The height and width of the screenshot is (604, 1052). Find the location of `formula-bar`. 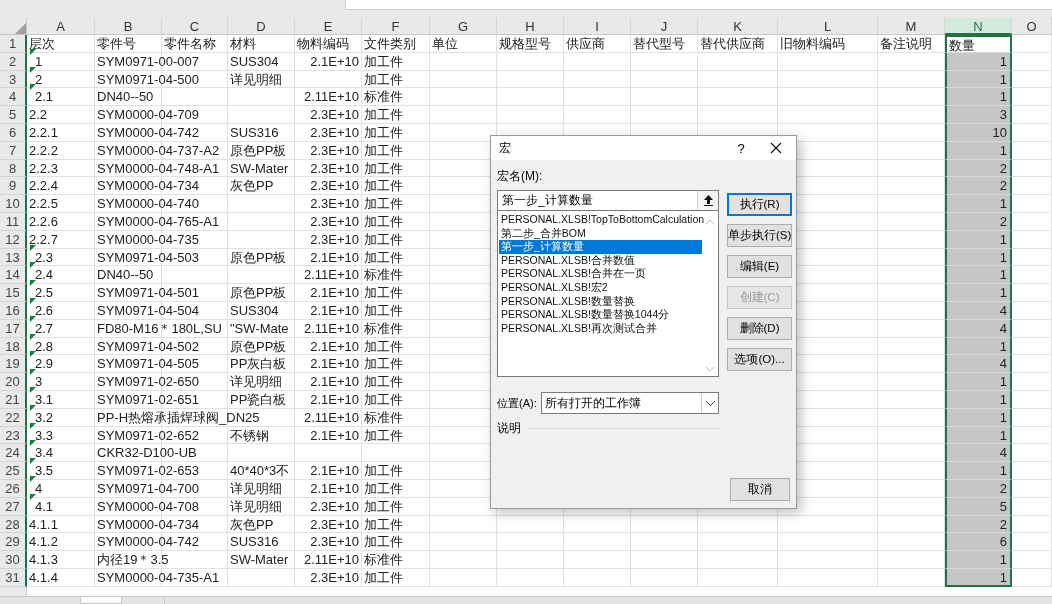

formula-bar is located at coordinates (698, 5).